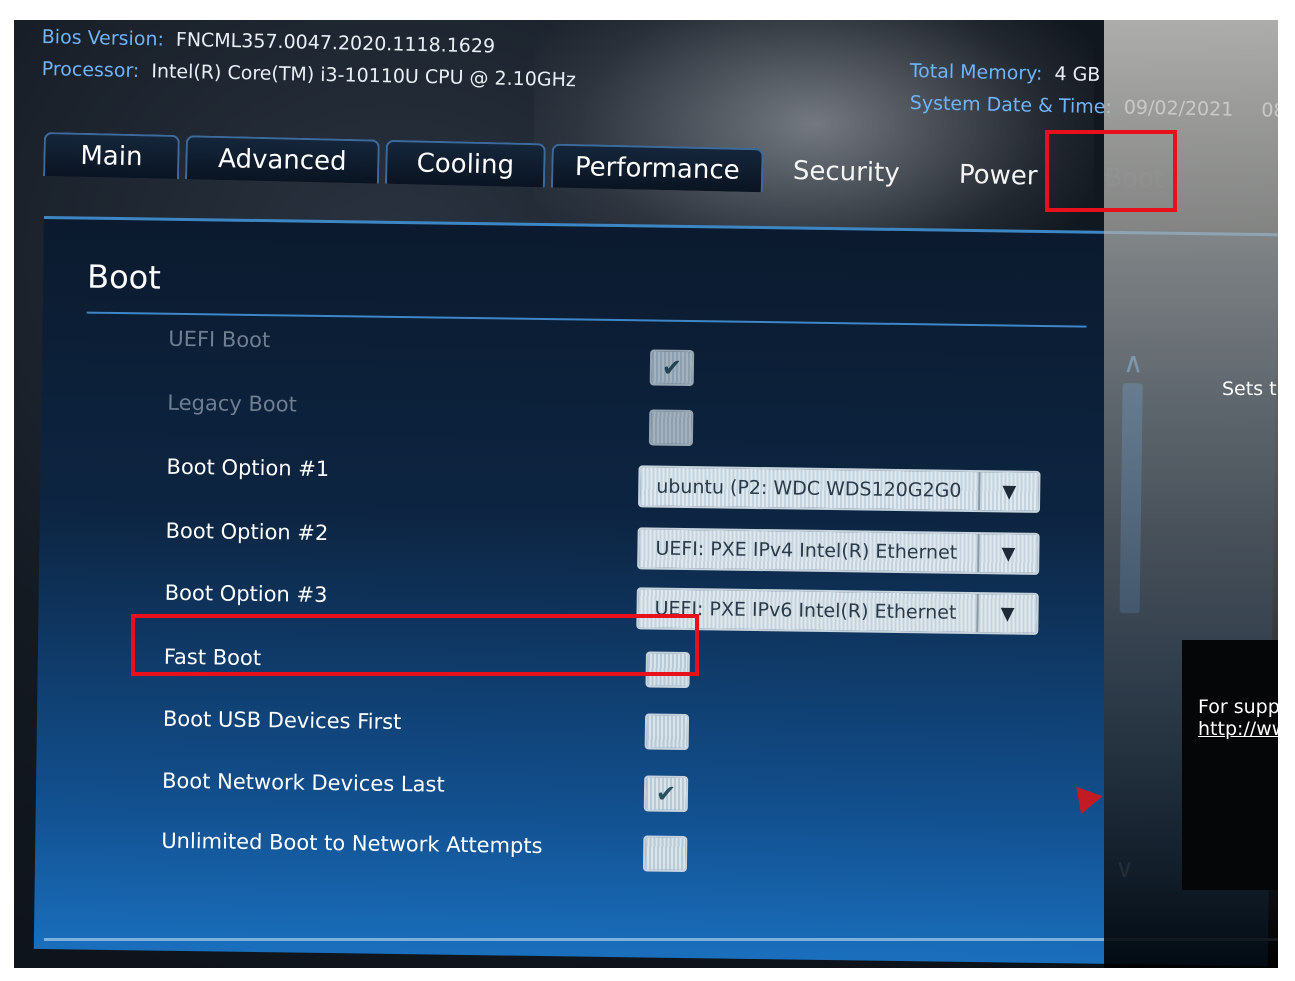 This screenshot has height=981, width=1295. What do you see at coordinates (846, 172) in the screenshot?
I see `tab-security: Security` at bounding box center [846, 172].